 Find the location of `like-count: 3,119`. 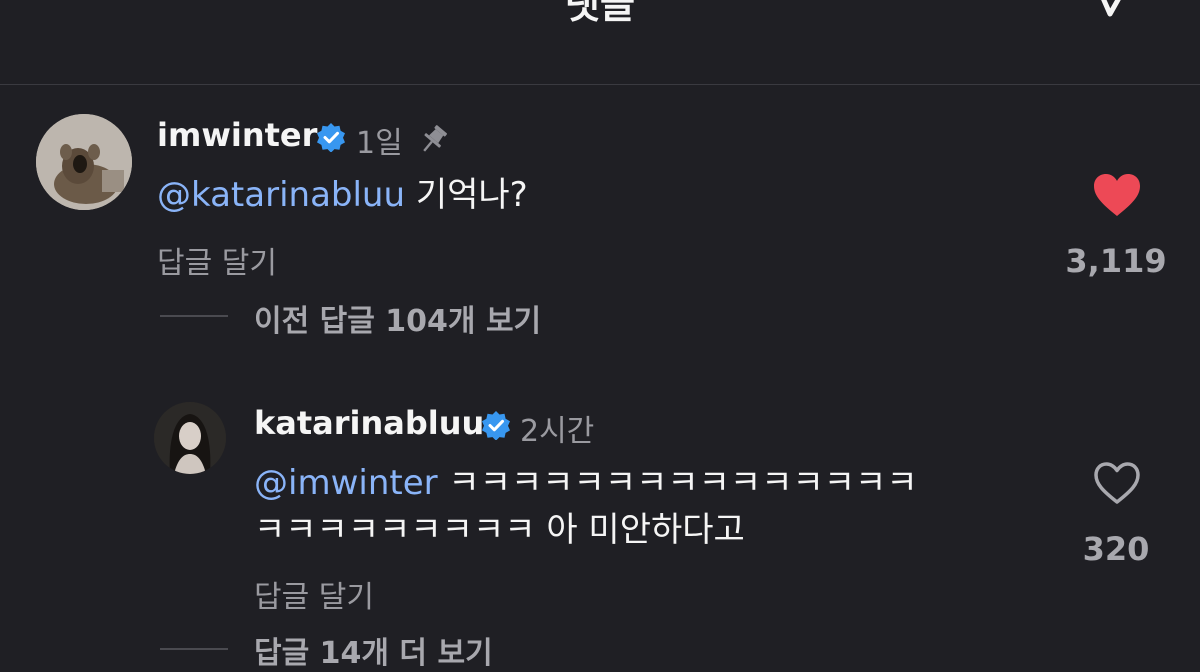

like-count: 3,119 is located at coordinates (1116, 261).